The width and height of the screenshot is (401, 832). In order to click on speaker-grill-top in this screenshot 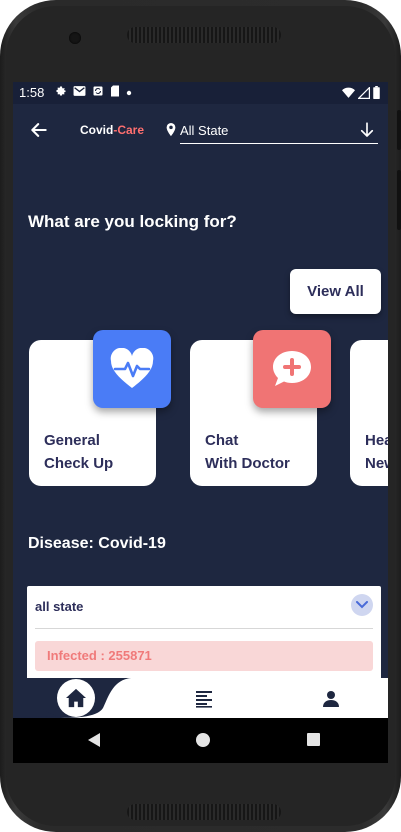, I will do `click(204, 35)`.